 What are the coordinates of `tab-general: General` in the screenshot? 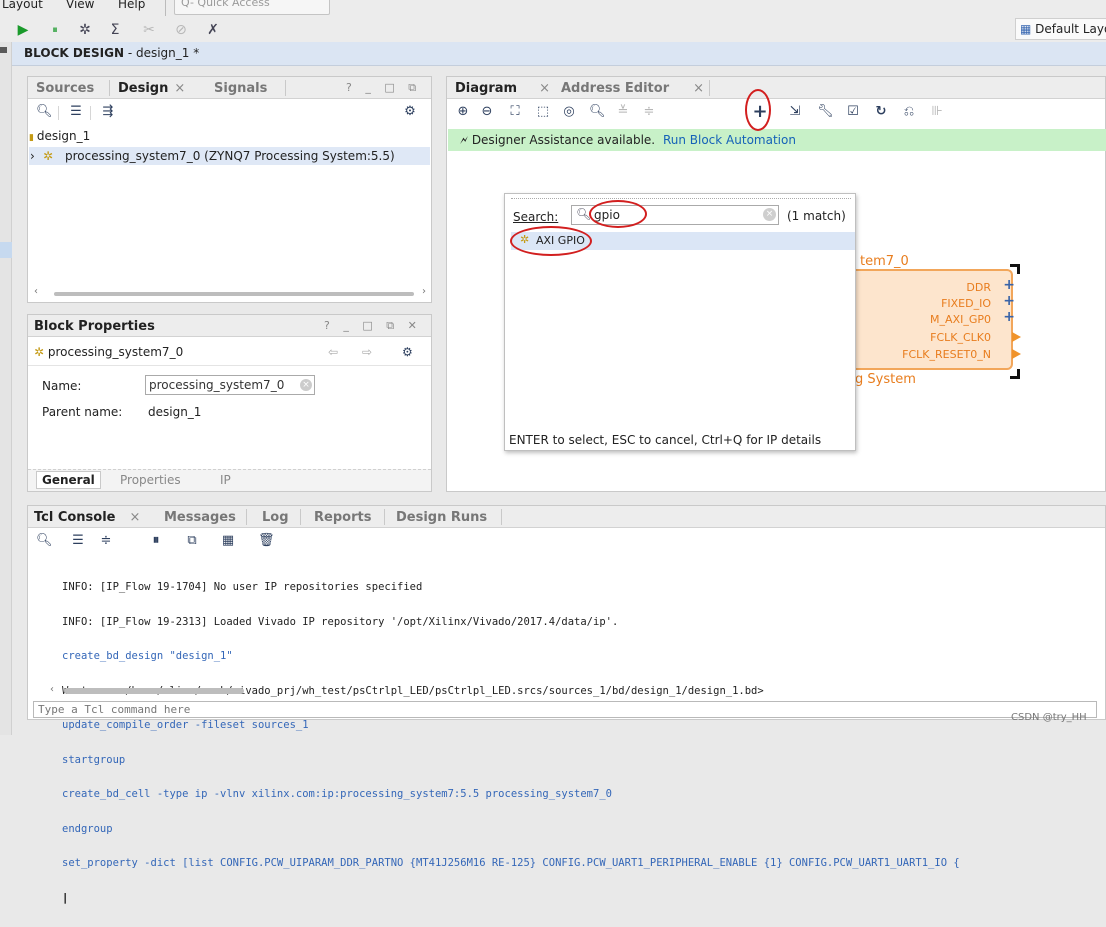 It's located at (68, 480).